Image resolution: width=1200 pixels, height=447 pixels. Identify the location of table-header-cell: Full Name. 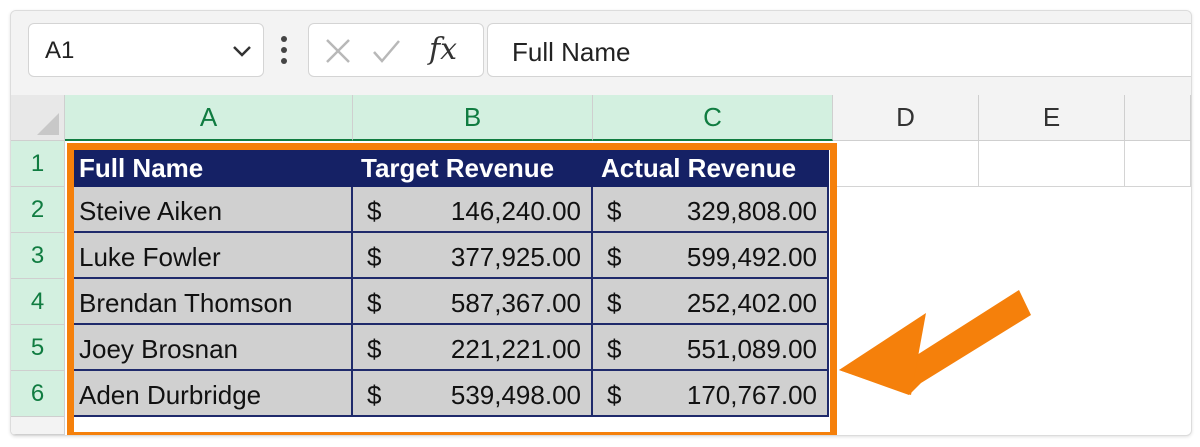
(212, 167).